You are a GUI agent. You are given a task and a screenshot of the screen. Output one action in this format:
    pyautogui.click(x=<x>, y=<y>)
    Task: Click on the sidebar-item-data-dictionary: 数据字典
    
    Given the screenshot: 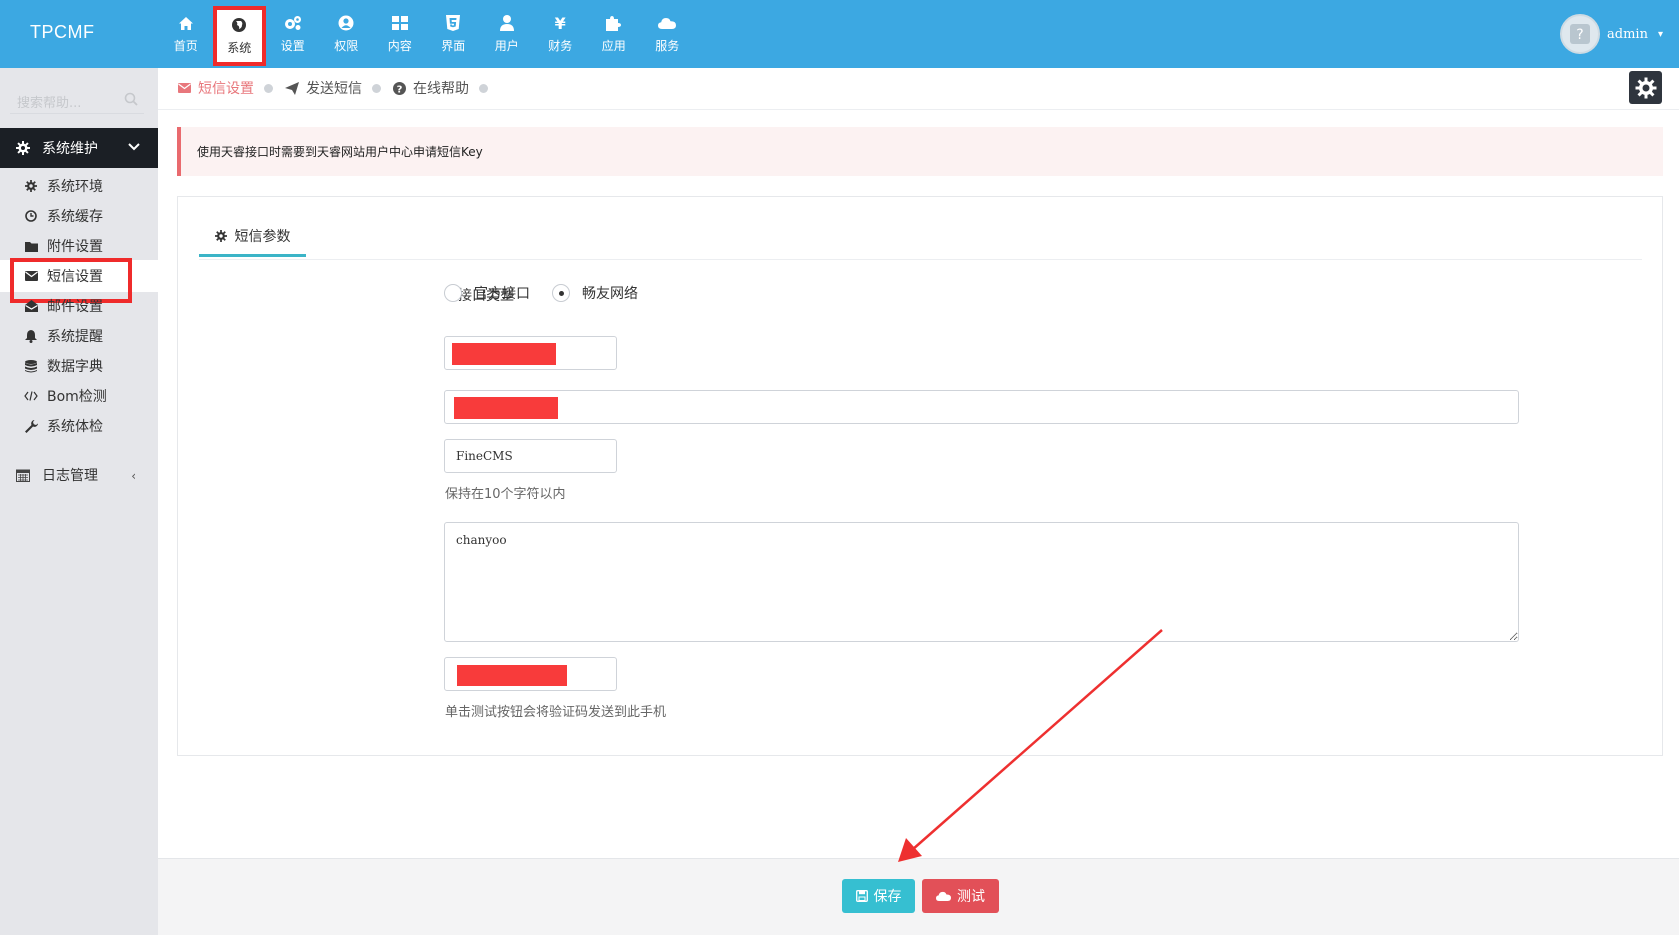 What is the action you would take?
    pyautogui.click(x=79, y=366)
    